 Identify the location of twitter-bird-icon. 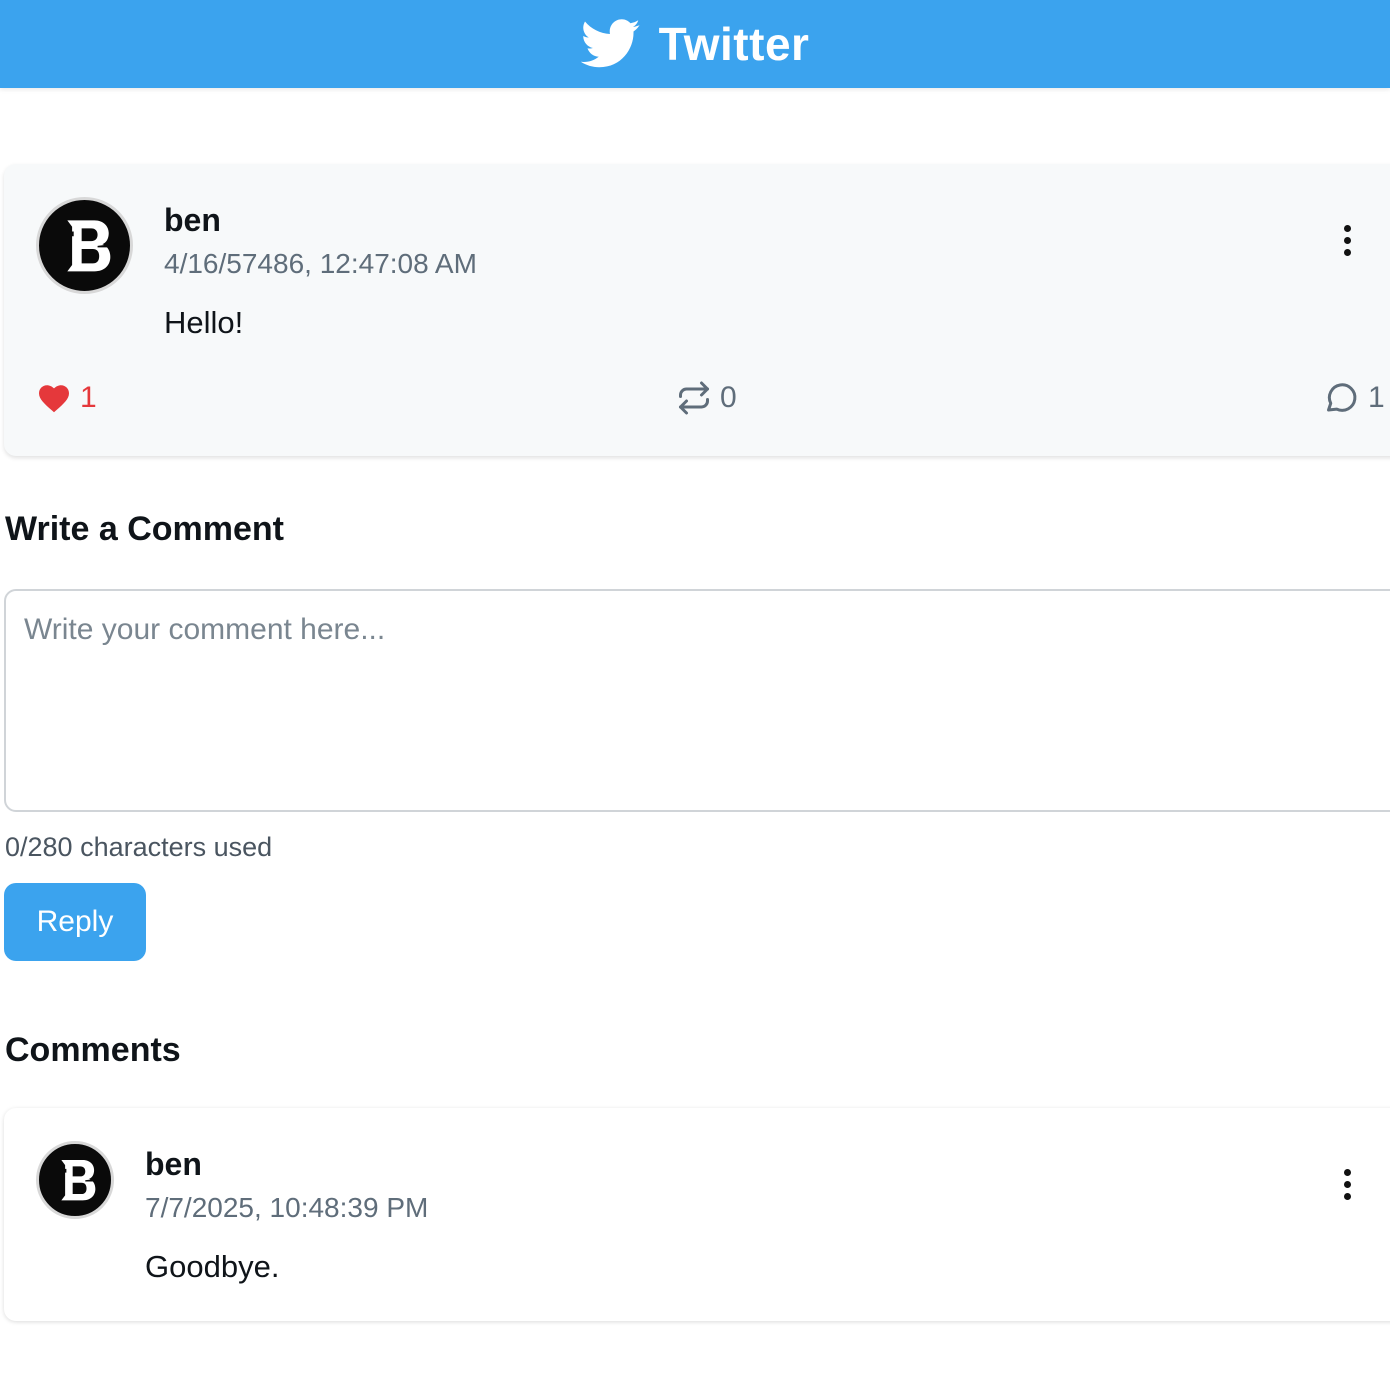
(610, 43).